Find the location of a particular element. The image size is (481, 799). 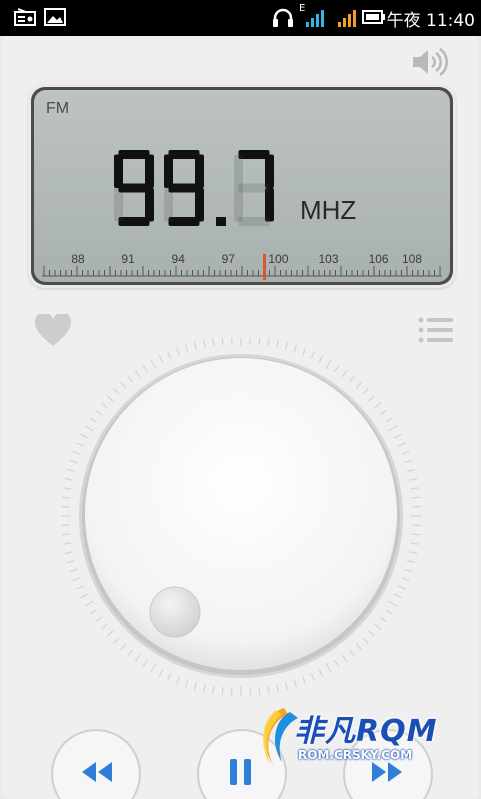

station-list-icon is located at coordinates (436, 331).